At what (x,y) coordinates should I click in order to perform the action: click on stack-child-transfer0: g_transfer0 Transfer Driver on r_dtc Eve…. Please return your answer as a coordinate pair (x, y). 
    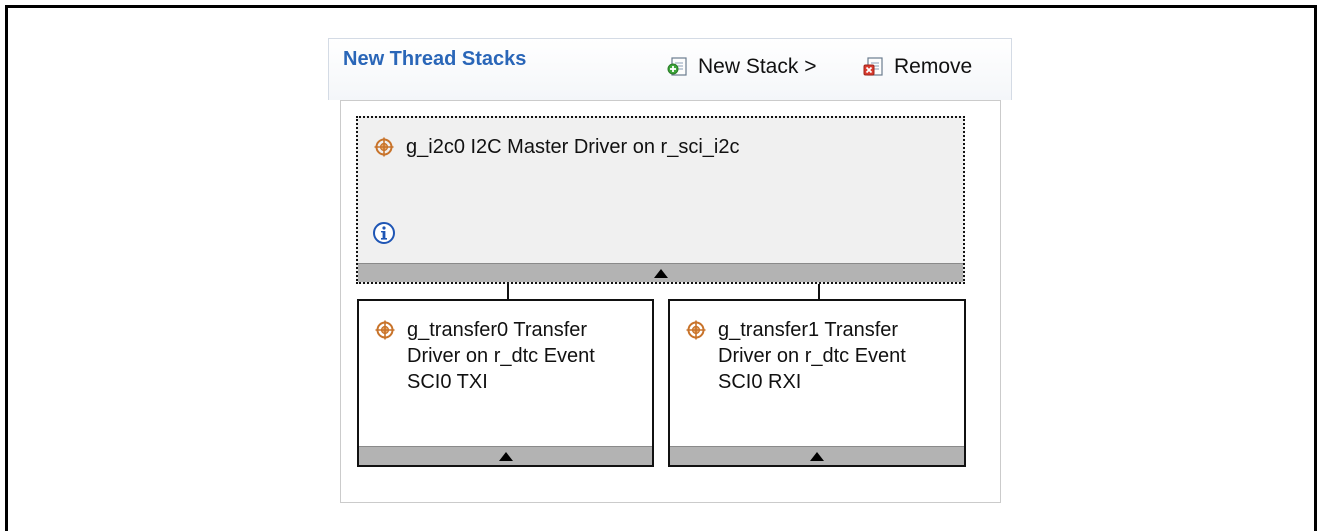
    Looking at the image, I should click on (505, 383).